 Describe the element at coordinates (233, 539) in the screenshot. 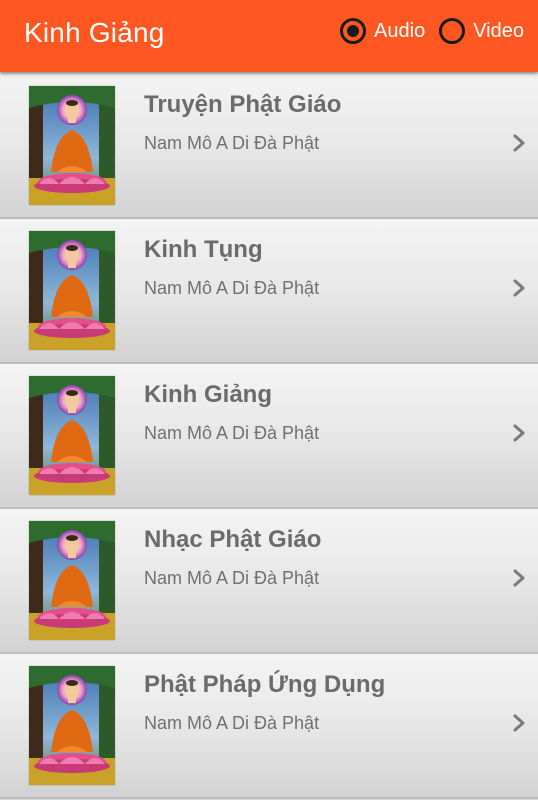

I see `item-title: Nhạc Phật Giáo` at that location.